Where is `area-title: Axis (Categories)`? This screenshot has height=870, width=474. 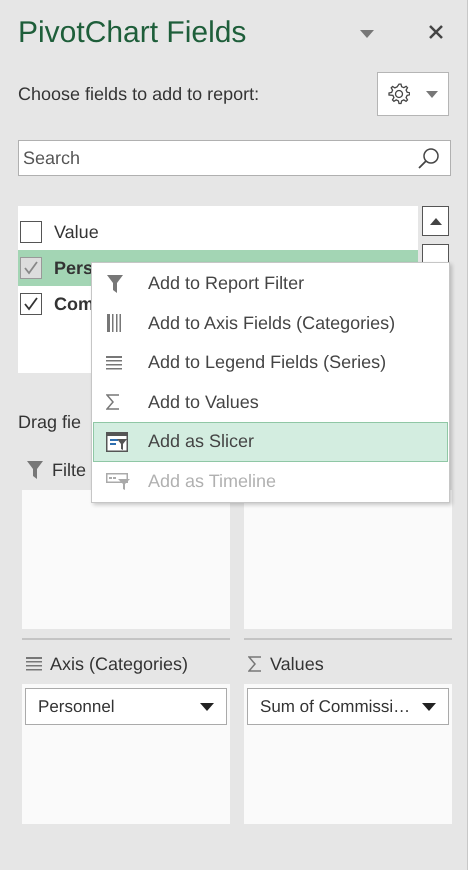 area-title: Axis (Categories) is located at coordinates (119, 664).